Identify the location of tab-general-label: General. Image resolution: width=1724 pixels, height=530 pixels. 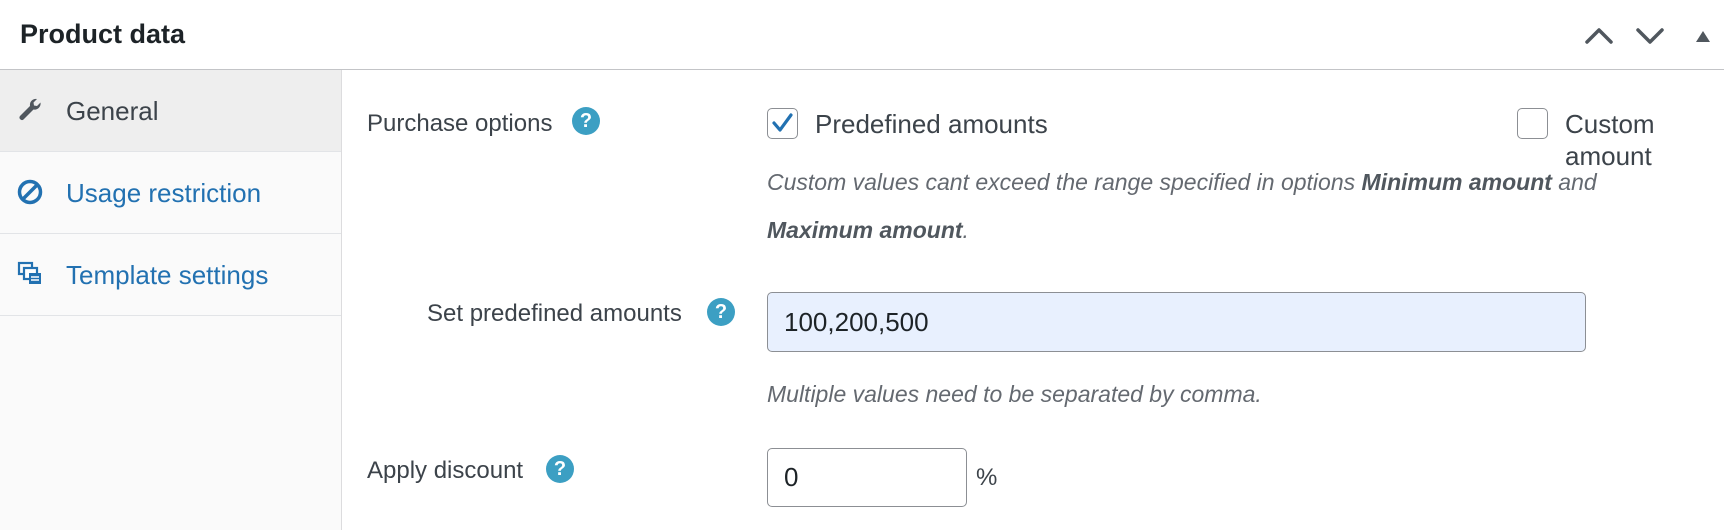
(112, 111).